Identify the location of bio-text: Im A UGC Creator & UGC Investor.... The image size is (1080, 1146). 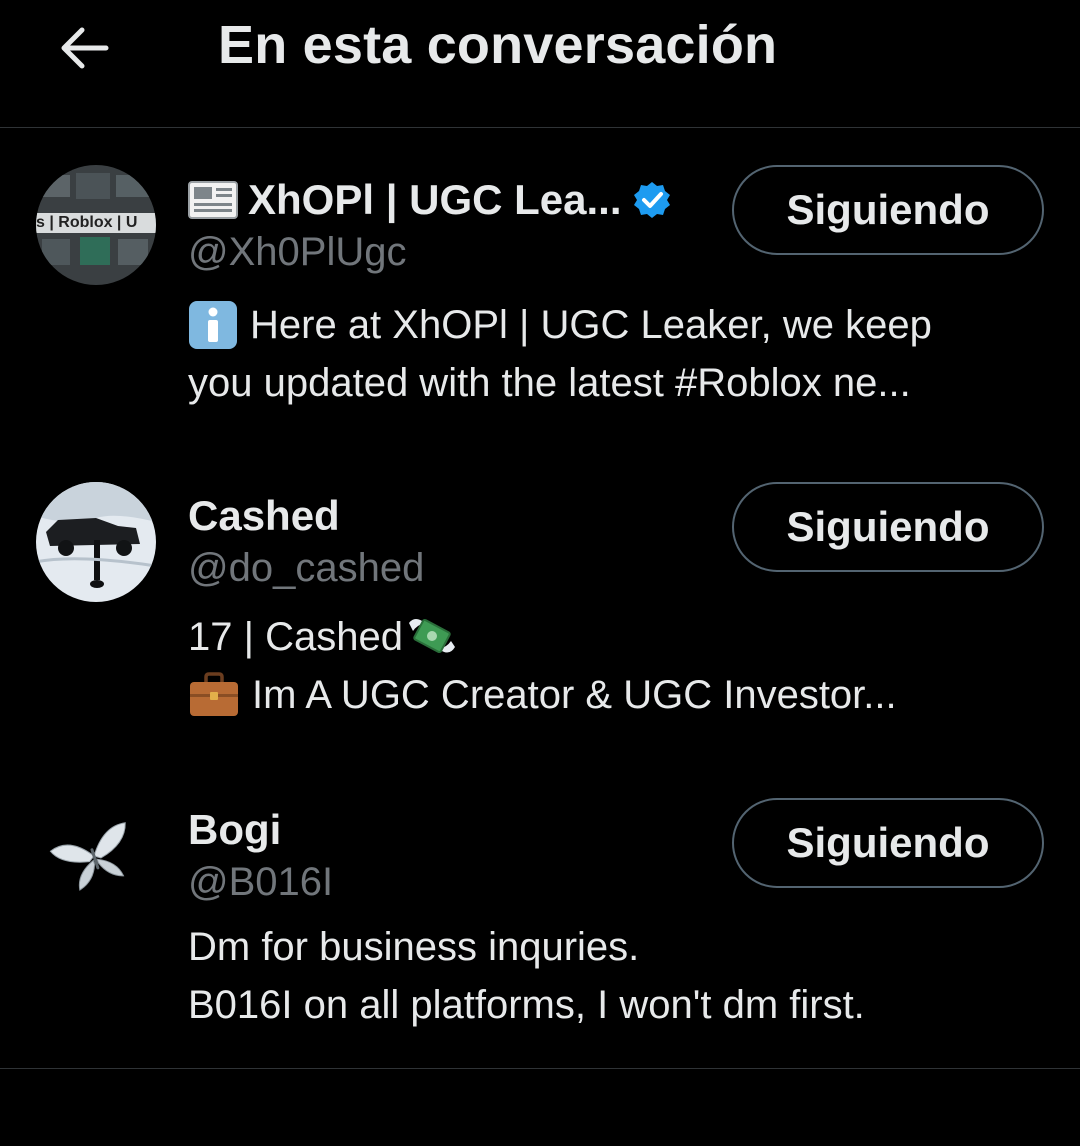
(574, 695).